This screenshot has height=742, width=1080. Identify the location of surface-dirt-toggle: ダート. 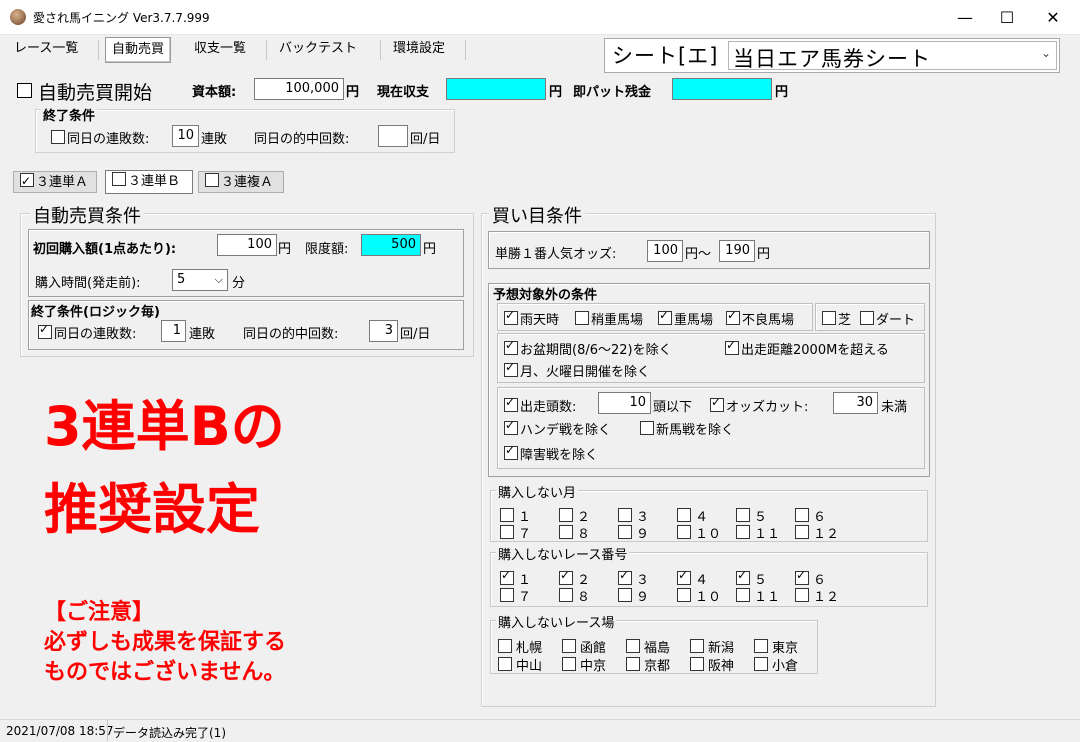
(887, 318).